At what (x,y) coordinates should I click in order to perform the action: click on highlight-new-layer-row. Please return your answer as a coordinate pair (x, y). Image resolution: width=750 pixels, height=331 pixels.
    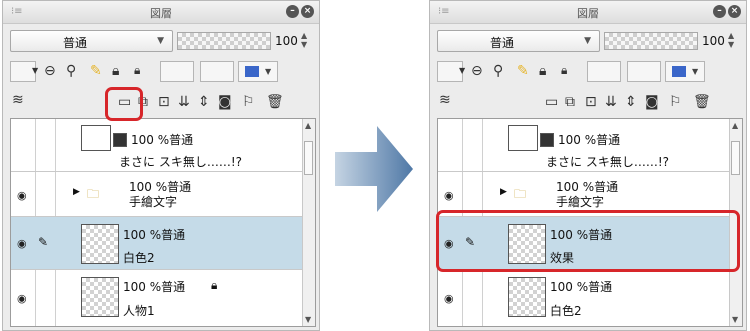
    Looking at the image, I should click on (588, 241).